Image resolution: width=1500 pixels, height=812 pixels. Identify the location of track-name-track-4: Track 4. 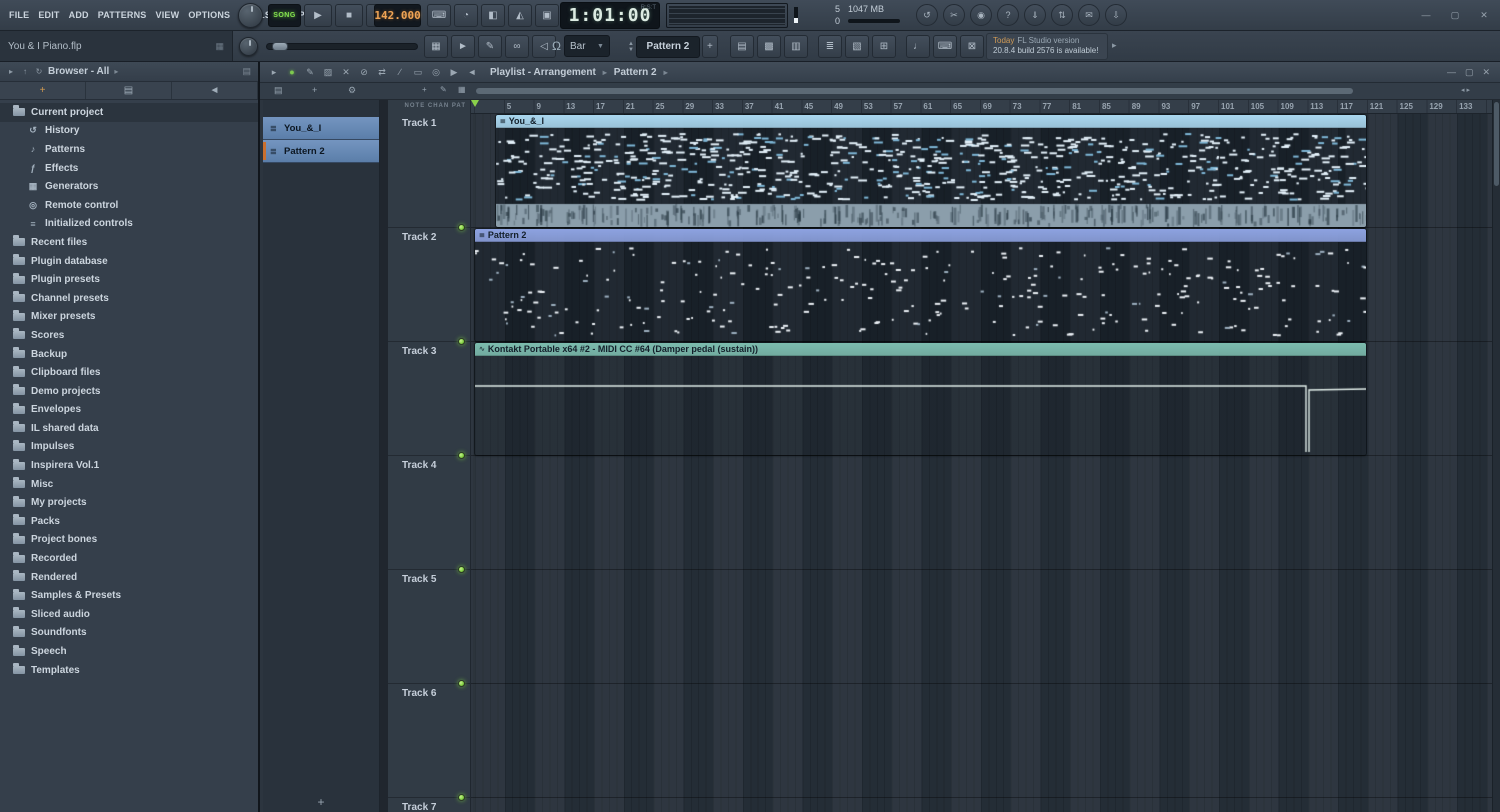
(419, 465).